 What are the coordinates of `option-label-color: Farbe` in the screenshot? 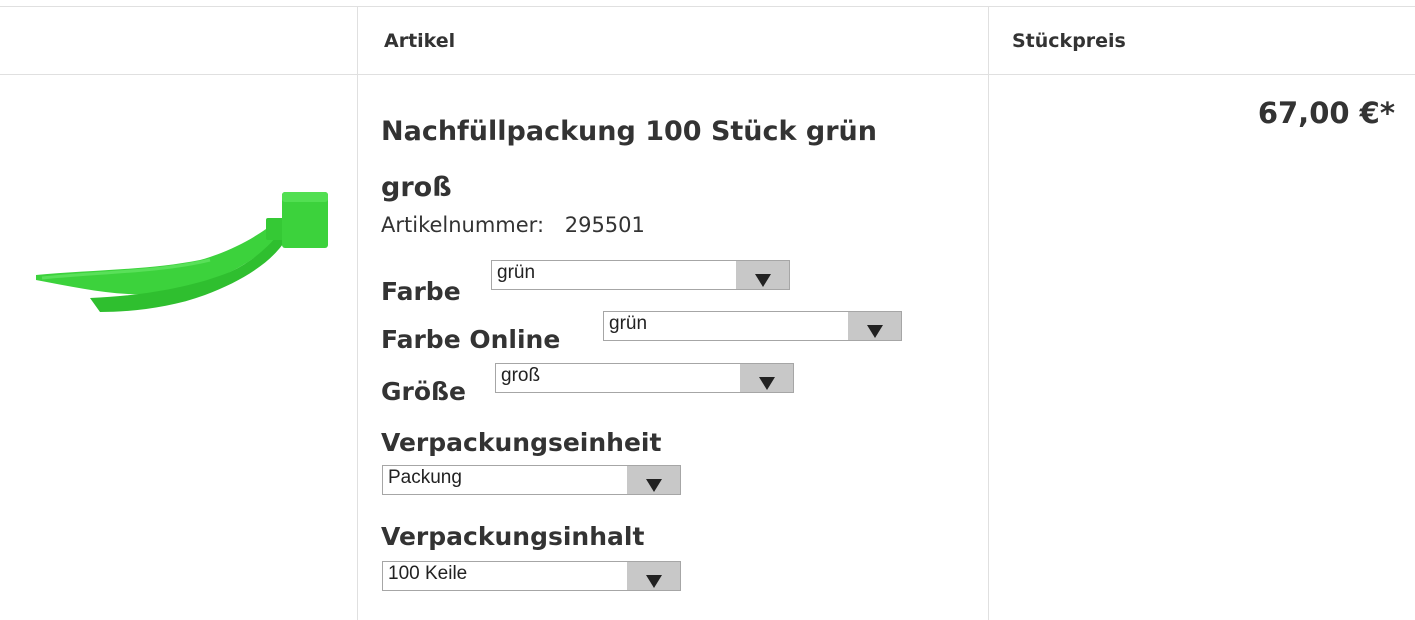 It's located at (421, 291).